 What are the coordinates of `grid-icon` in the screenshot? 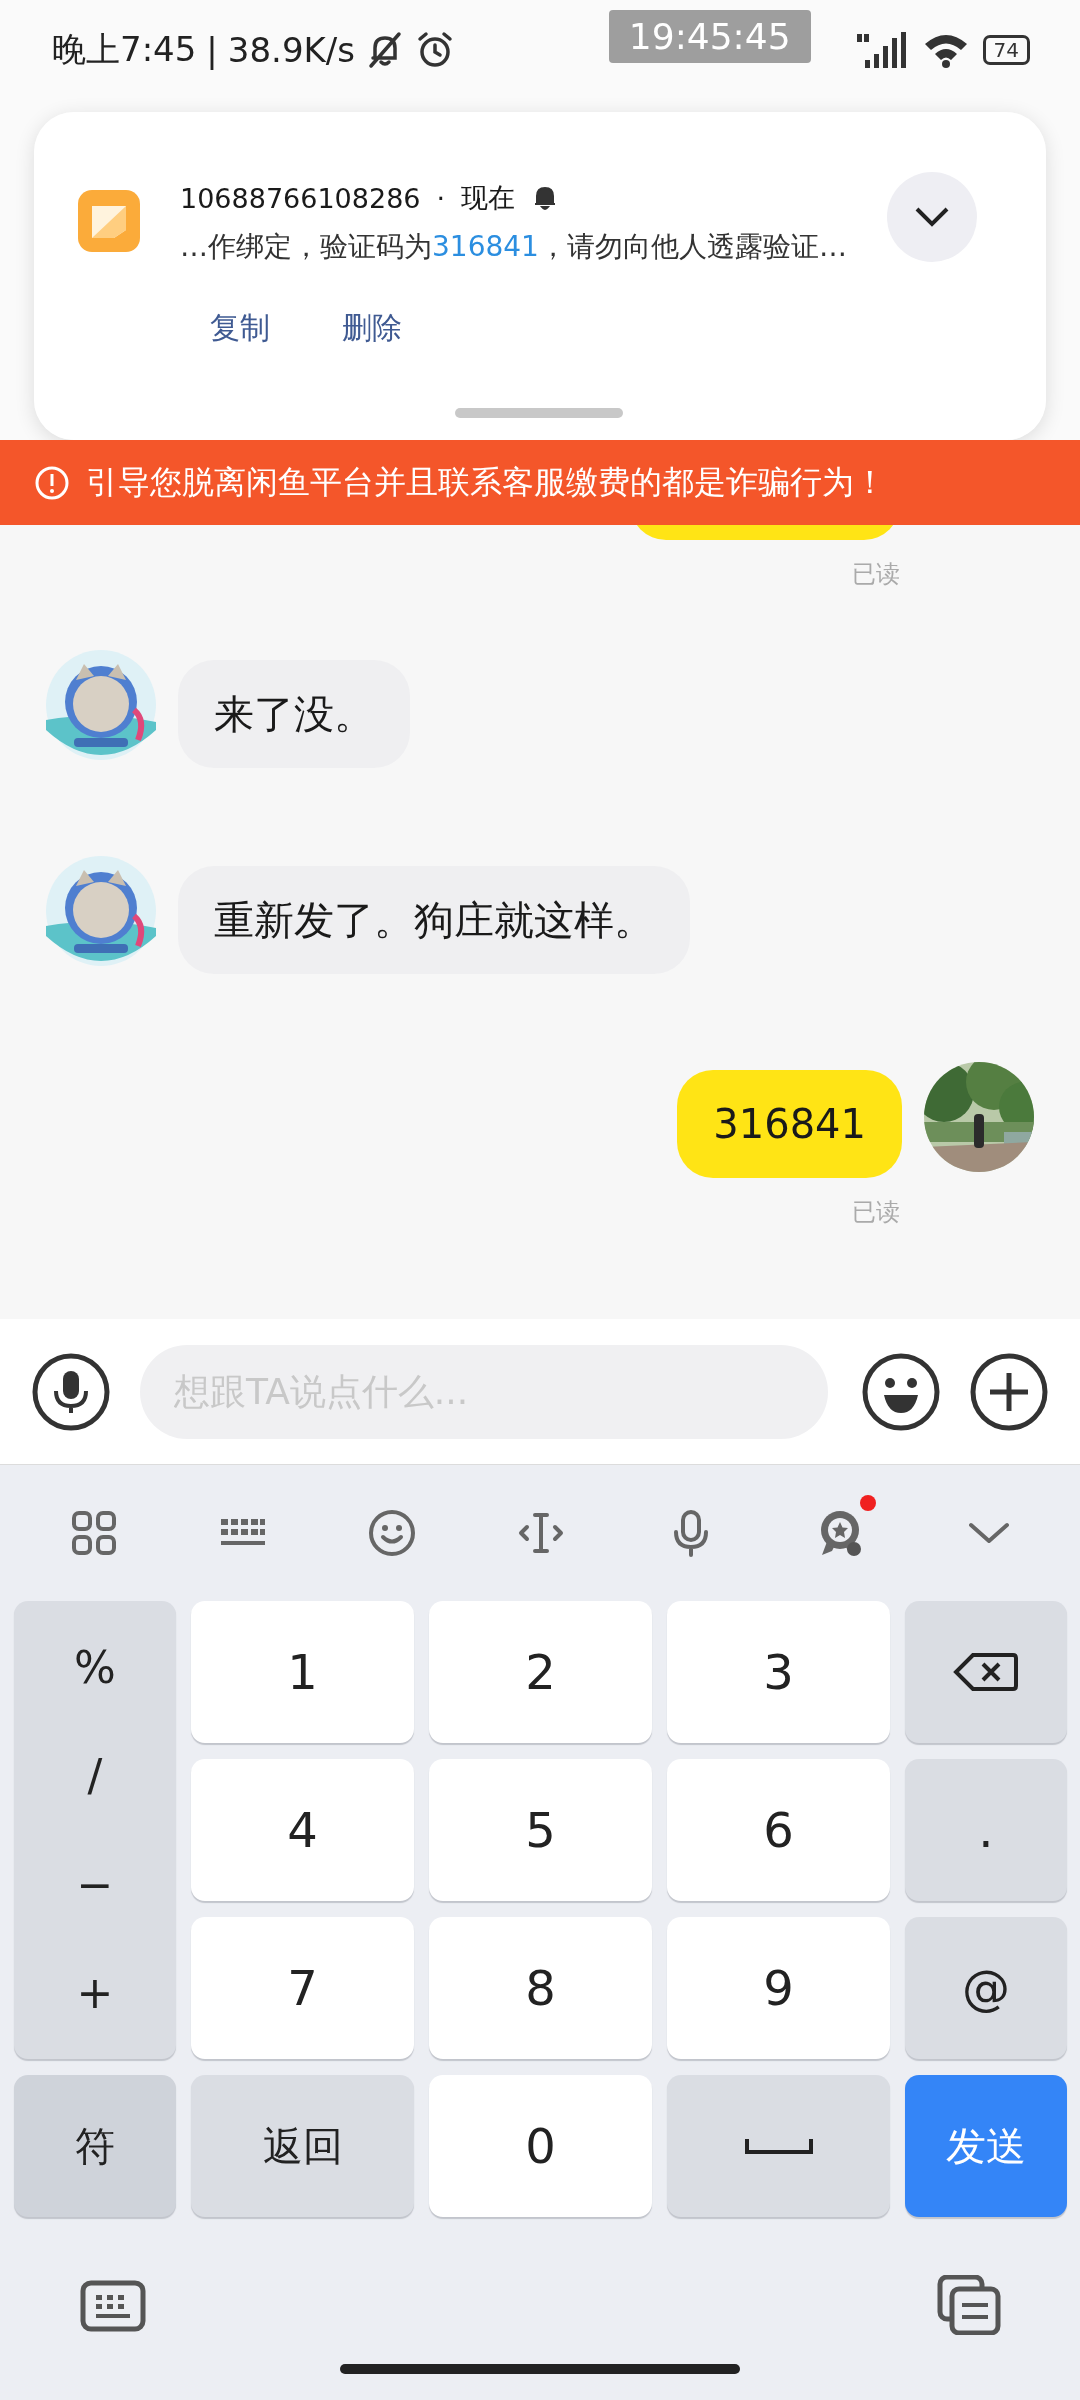 It's located at (94, 1533).